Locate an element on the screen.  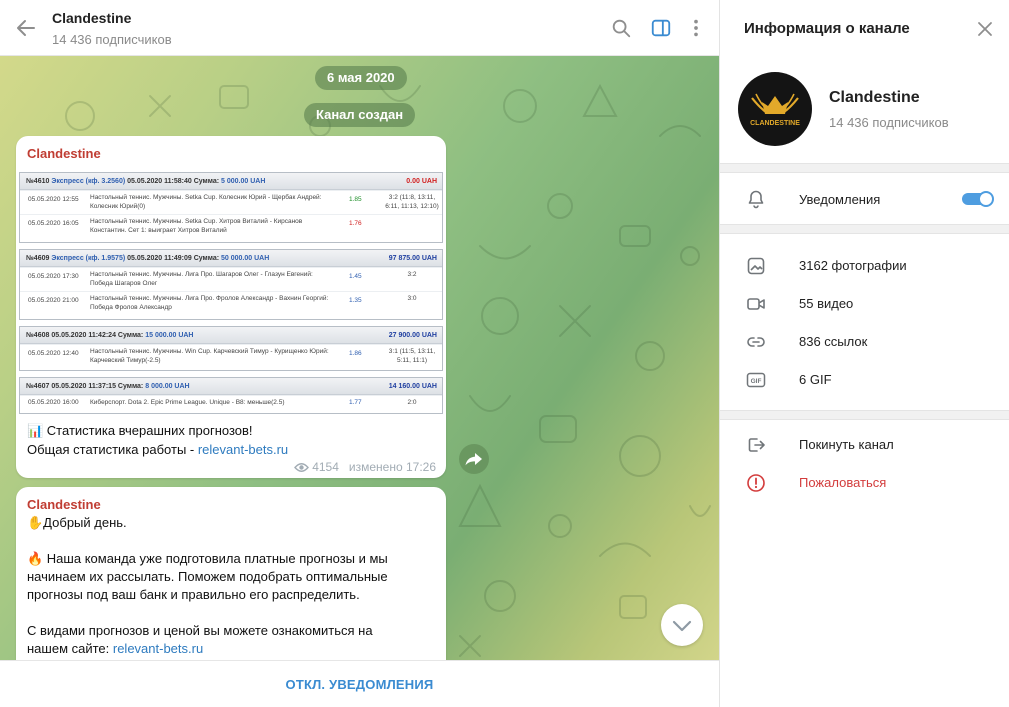
image-icon is located at coordinates (756, 266).